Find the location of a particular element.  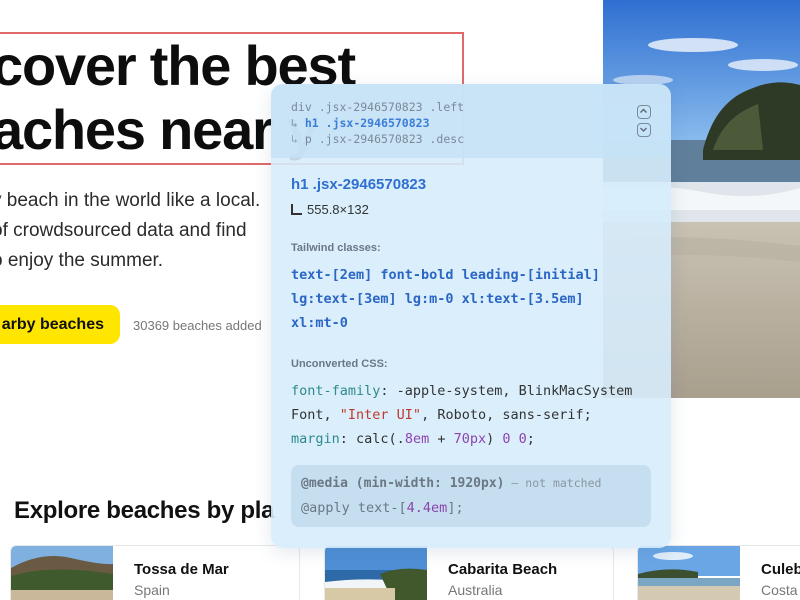

chevron-down-icon is located at coordinates (644, 130).